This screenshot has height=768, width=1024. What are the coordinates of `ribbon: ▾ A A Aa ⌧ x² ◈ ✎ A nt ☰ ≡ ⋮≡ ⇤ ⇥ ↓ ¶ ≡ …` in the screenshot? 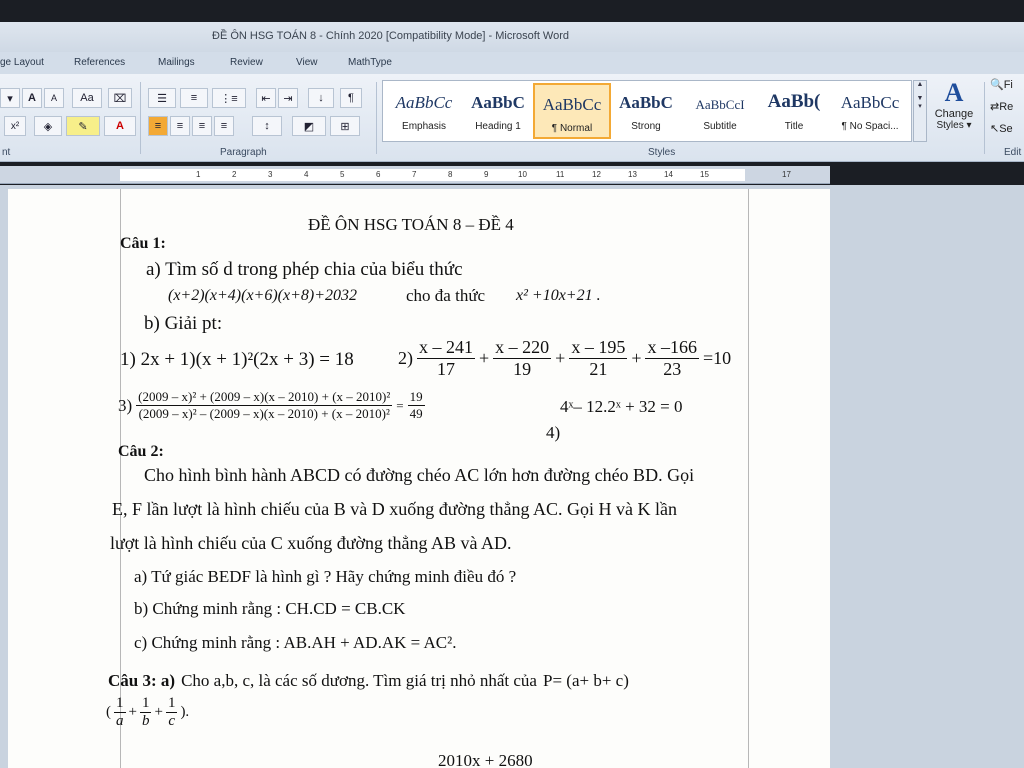 It's located at (512, 118).